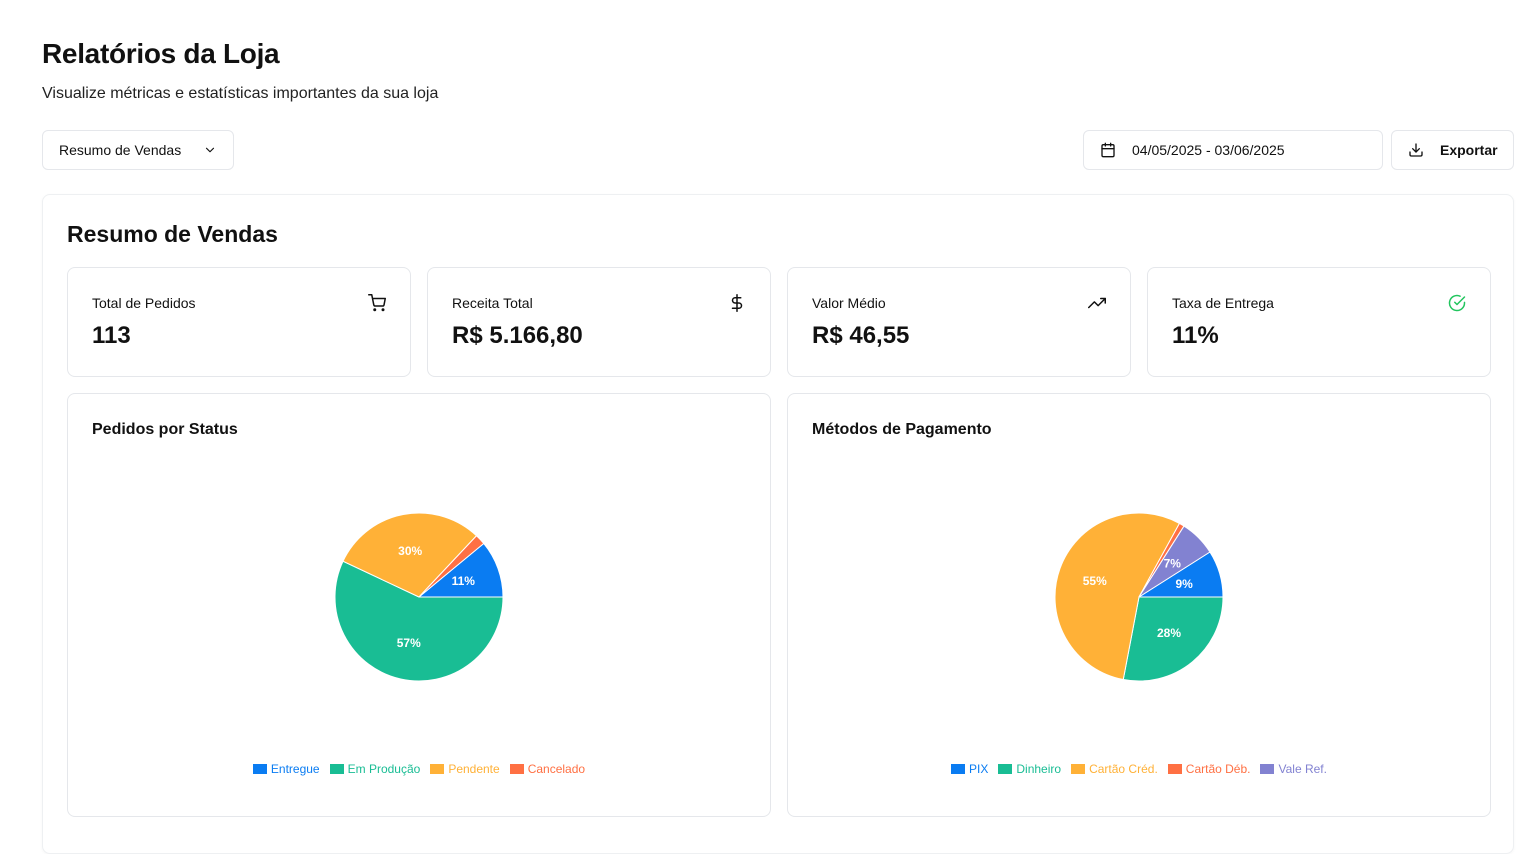  I want to click on legend-item: Pendente, so click(465, 769).